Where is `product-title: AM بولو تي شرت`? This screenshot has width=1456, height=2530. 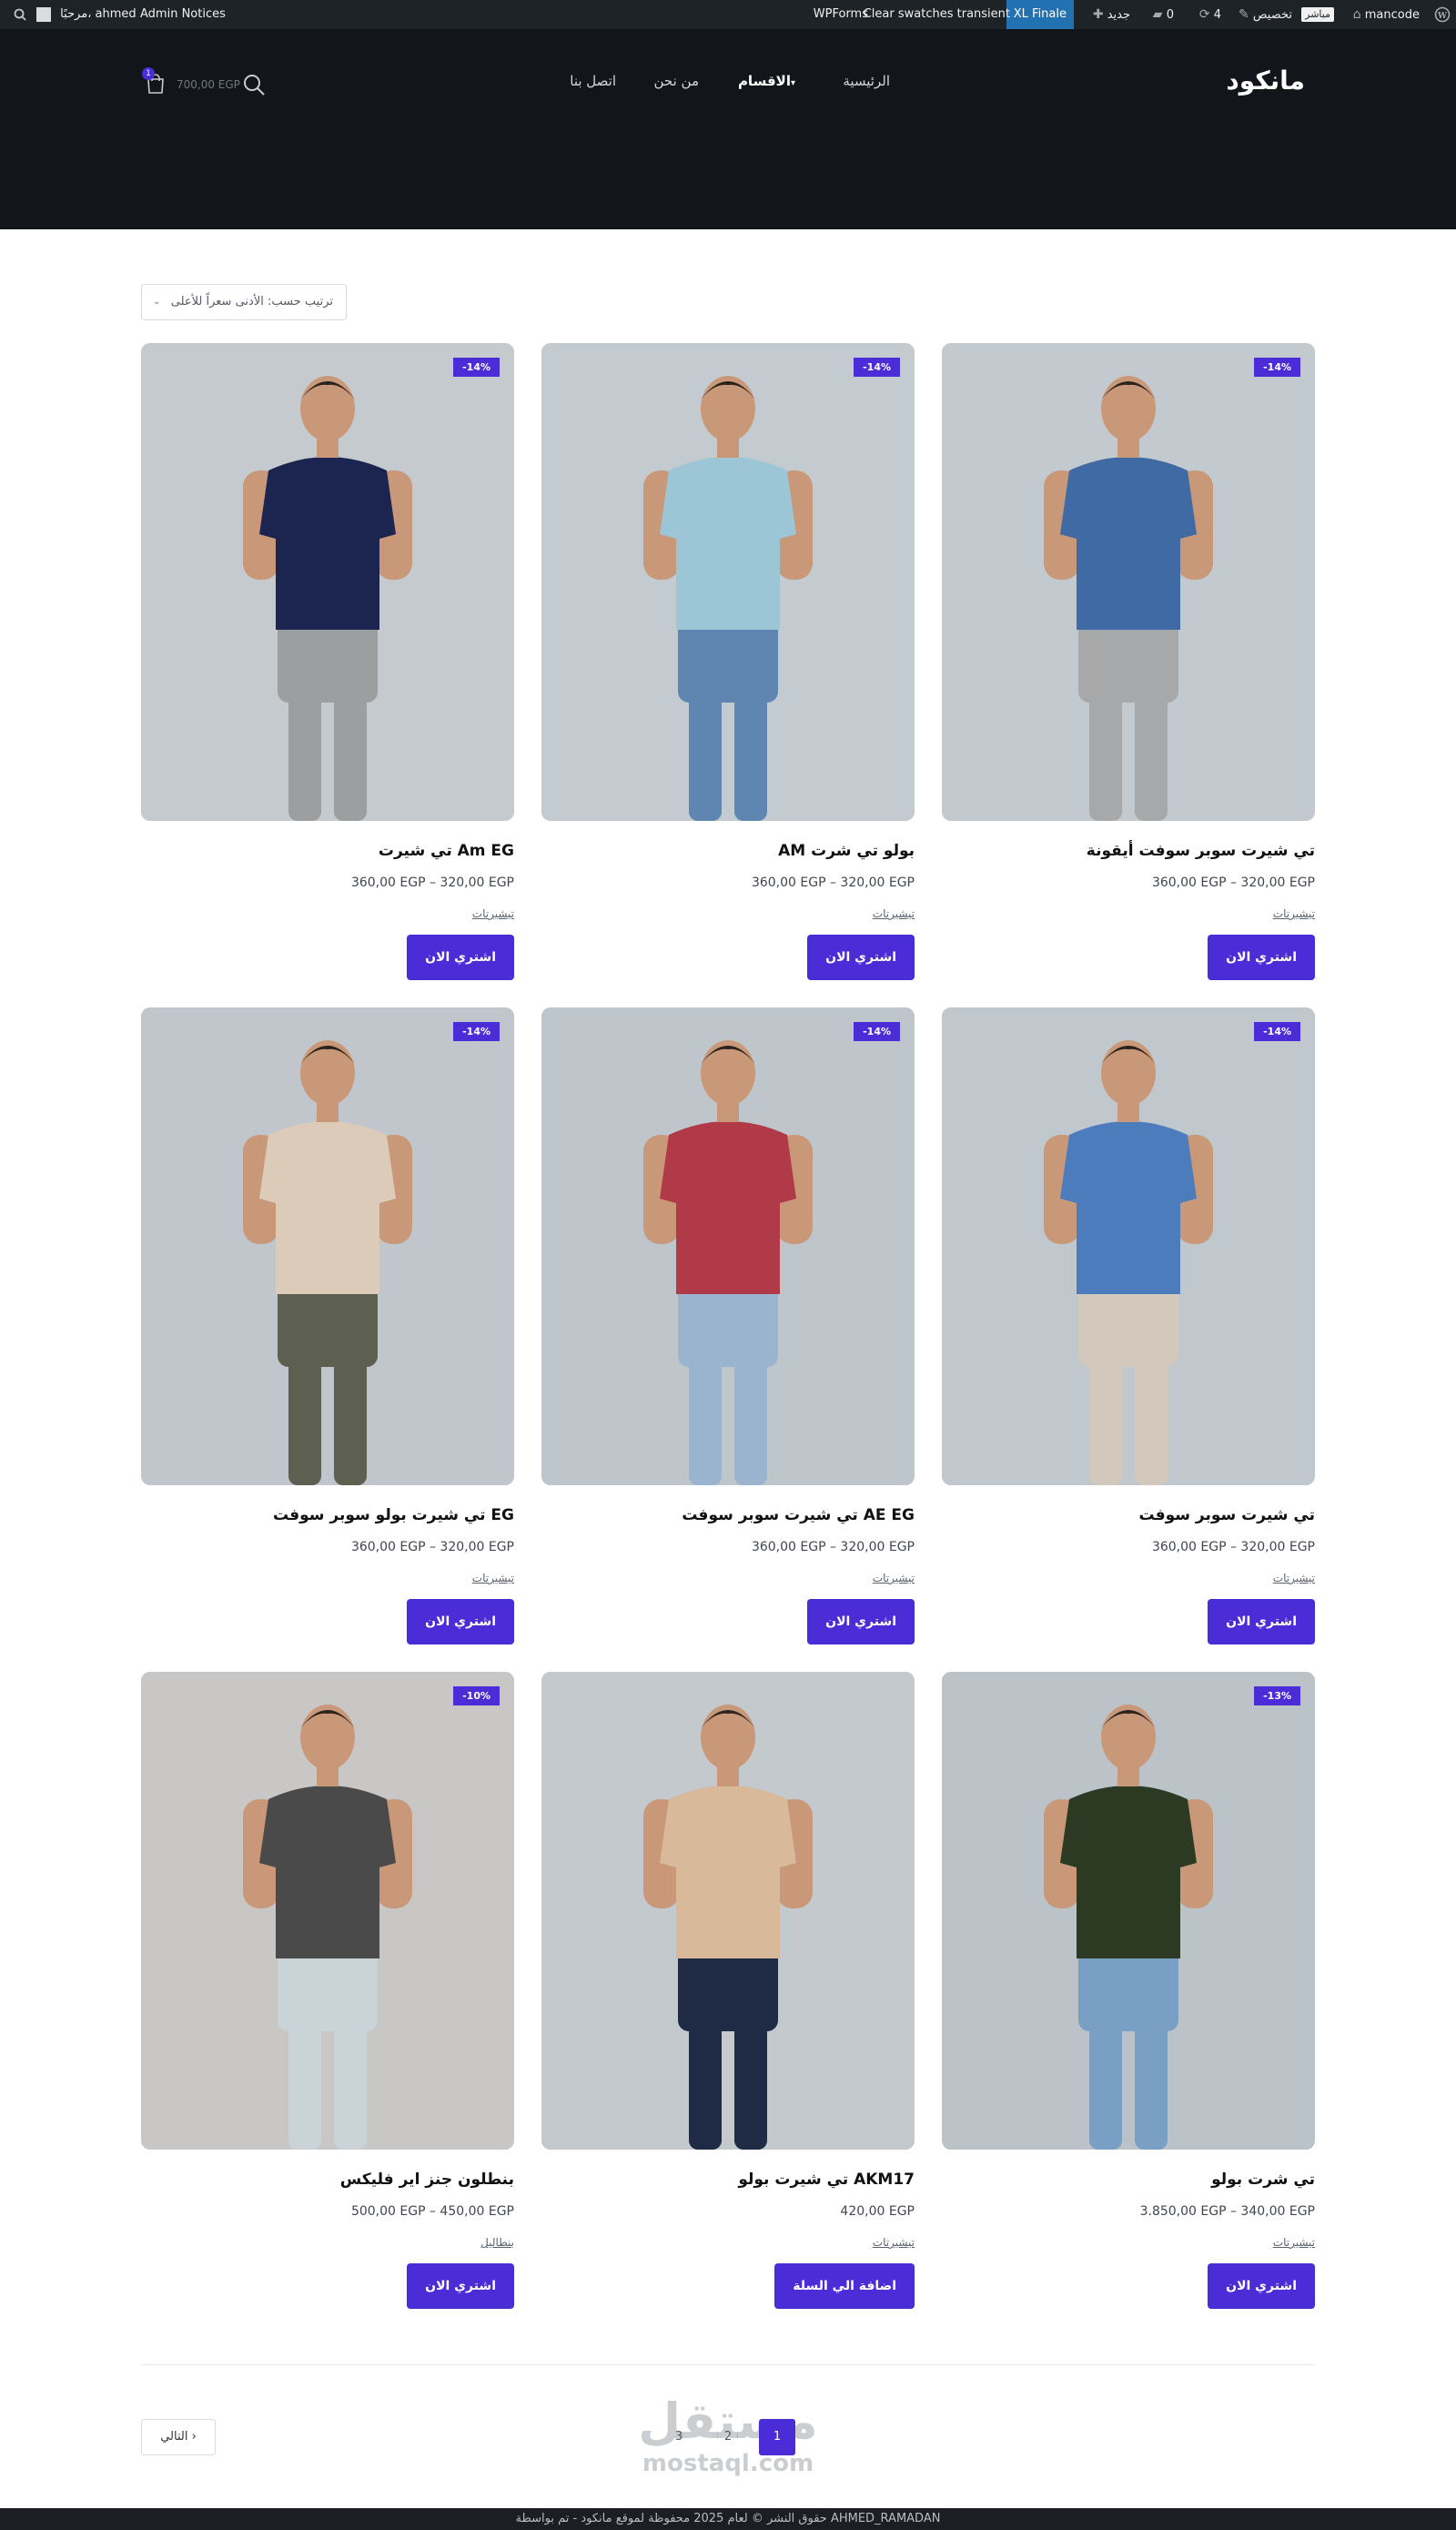
product-title: AM بولو تي شرت is located at coordinates (847, 851).